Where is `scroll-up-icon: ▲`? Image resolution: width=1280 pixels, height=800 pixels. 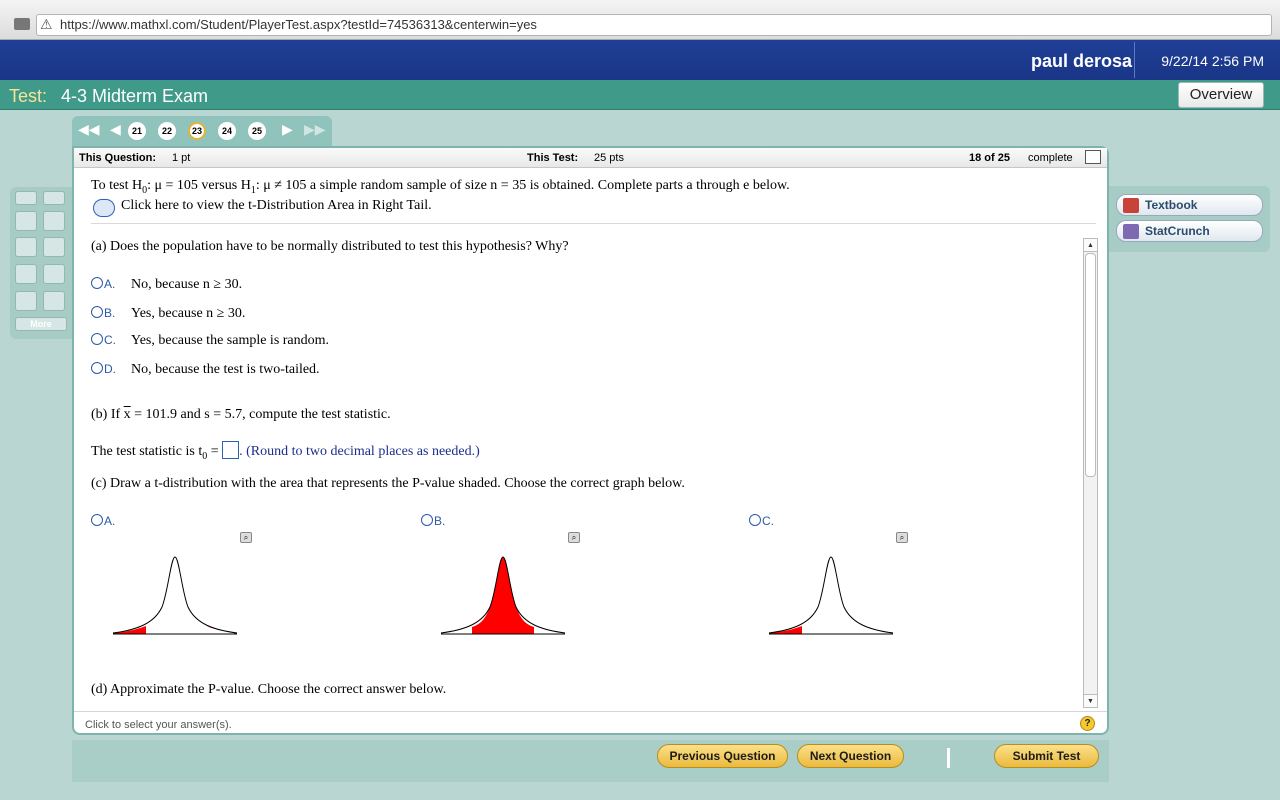
scroll-up-icon: ▲ is located at coordinates (1090, 245).